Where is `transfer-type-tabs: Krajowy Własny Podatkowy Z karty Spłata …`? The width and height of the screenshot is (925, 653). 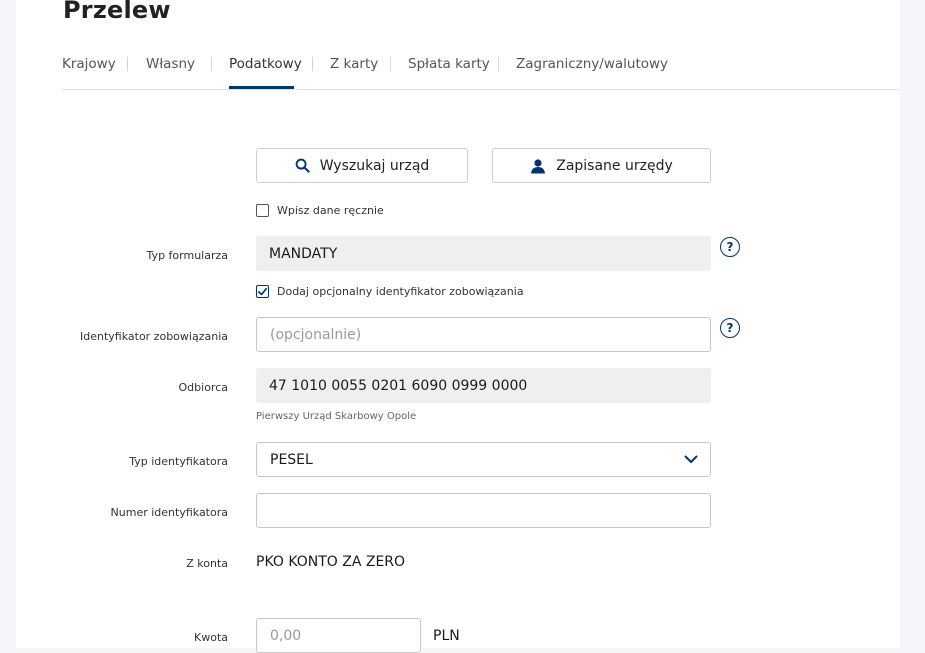 transfer-type-tabs: Krajowy Własny Podatkowy Z karty Spłata … is located at coordinates (480, 71).